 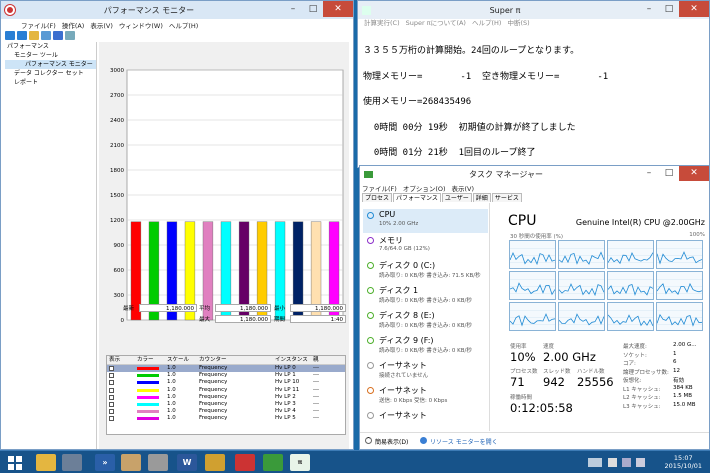 I want to click on col-counter: カウンター, so click(x=213, y=360).